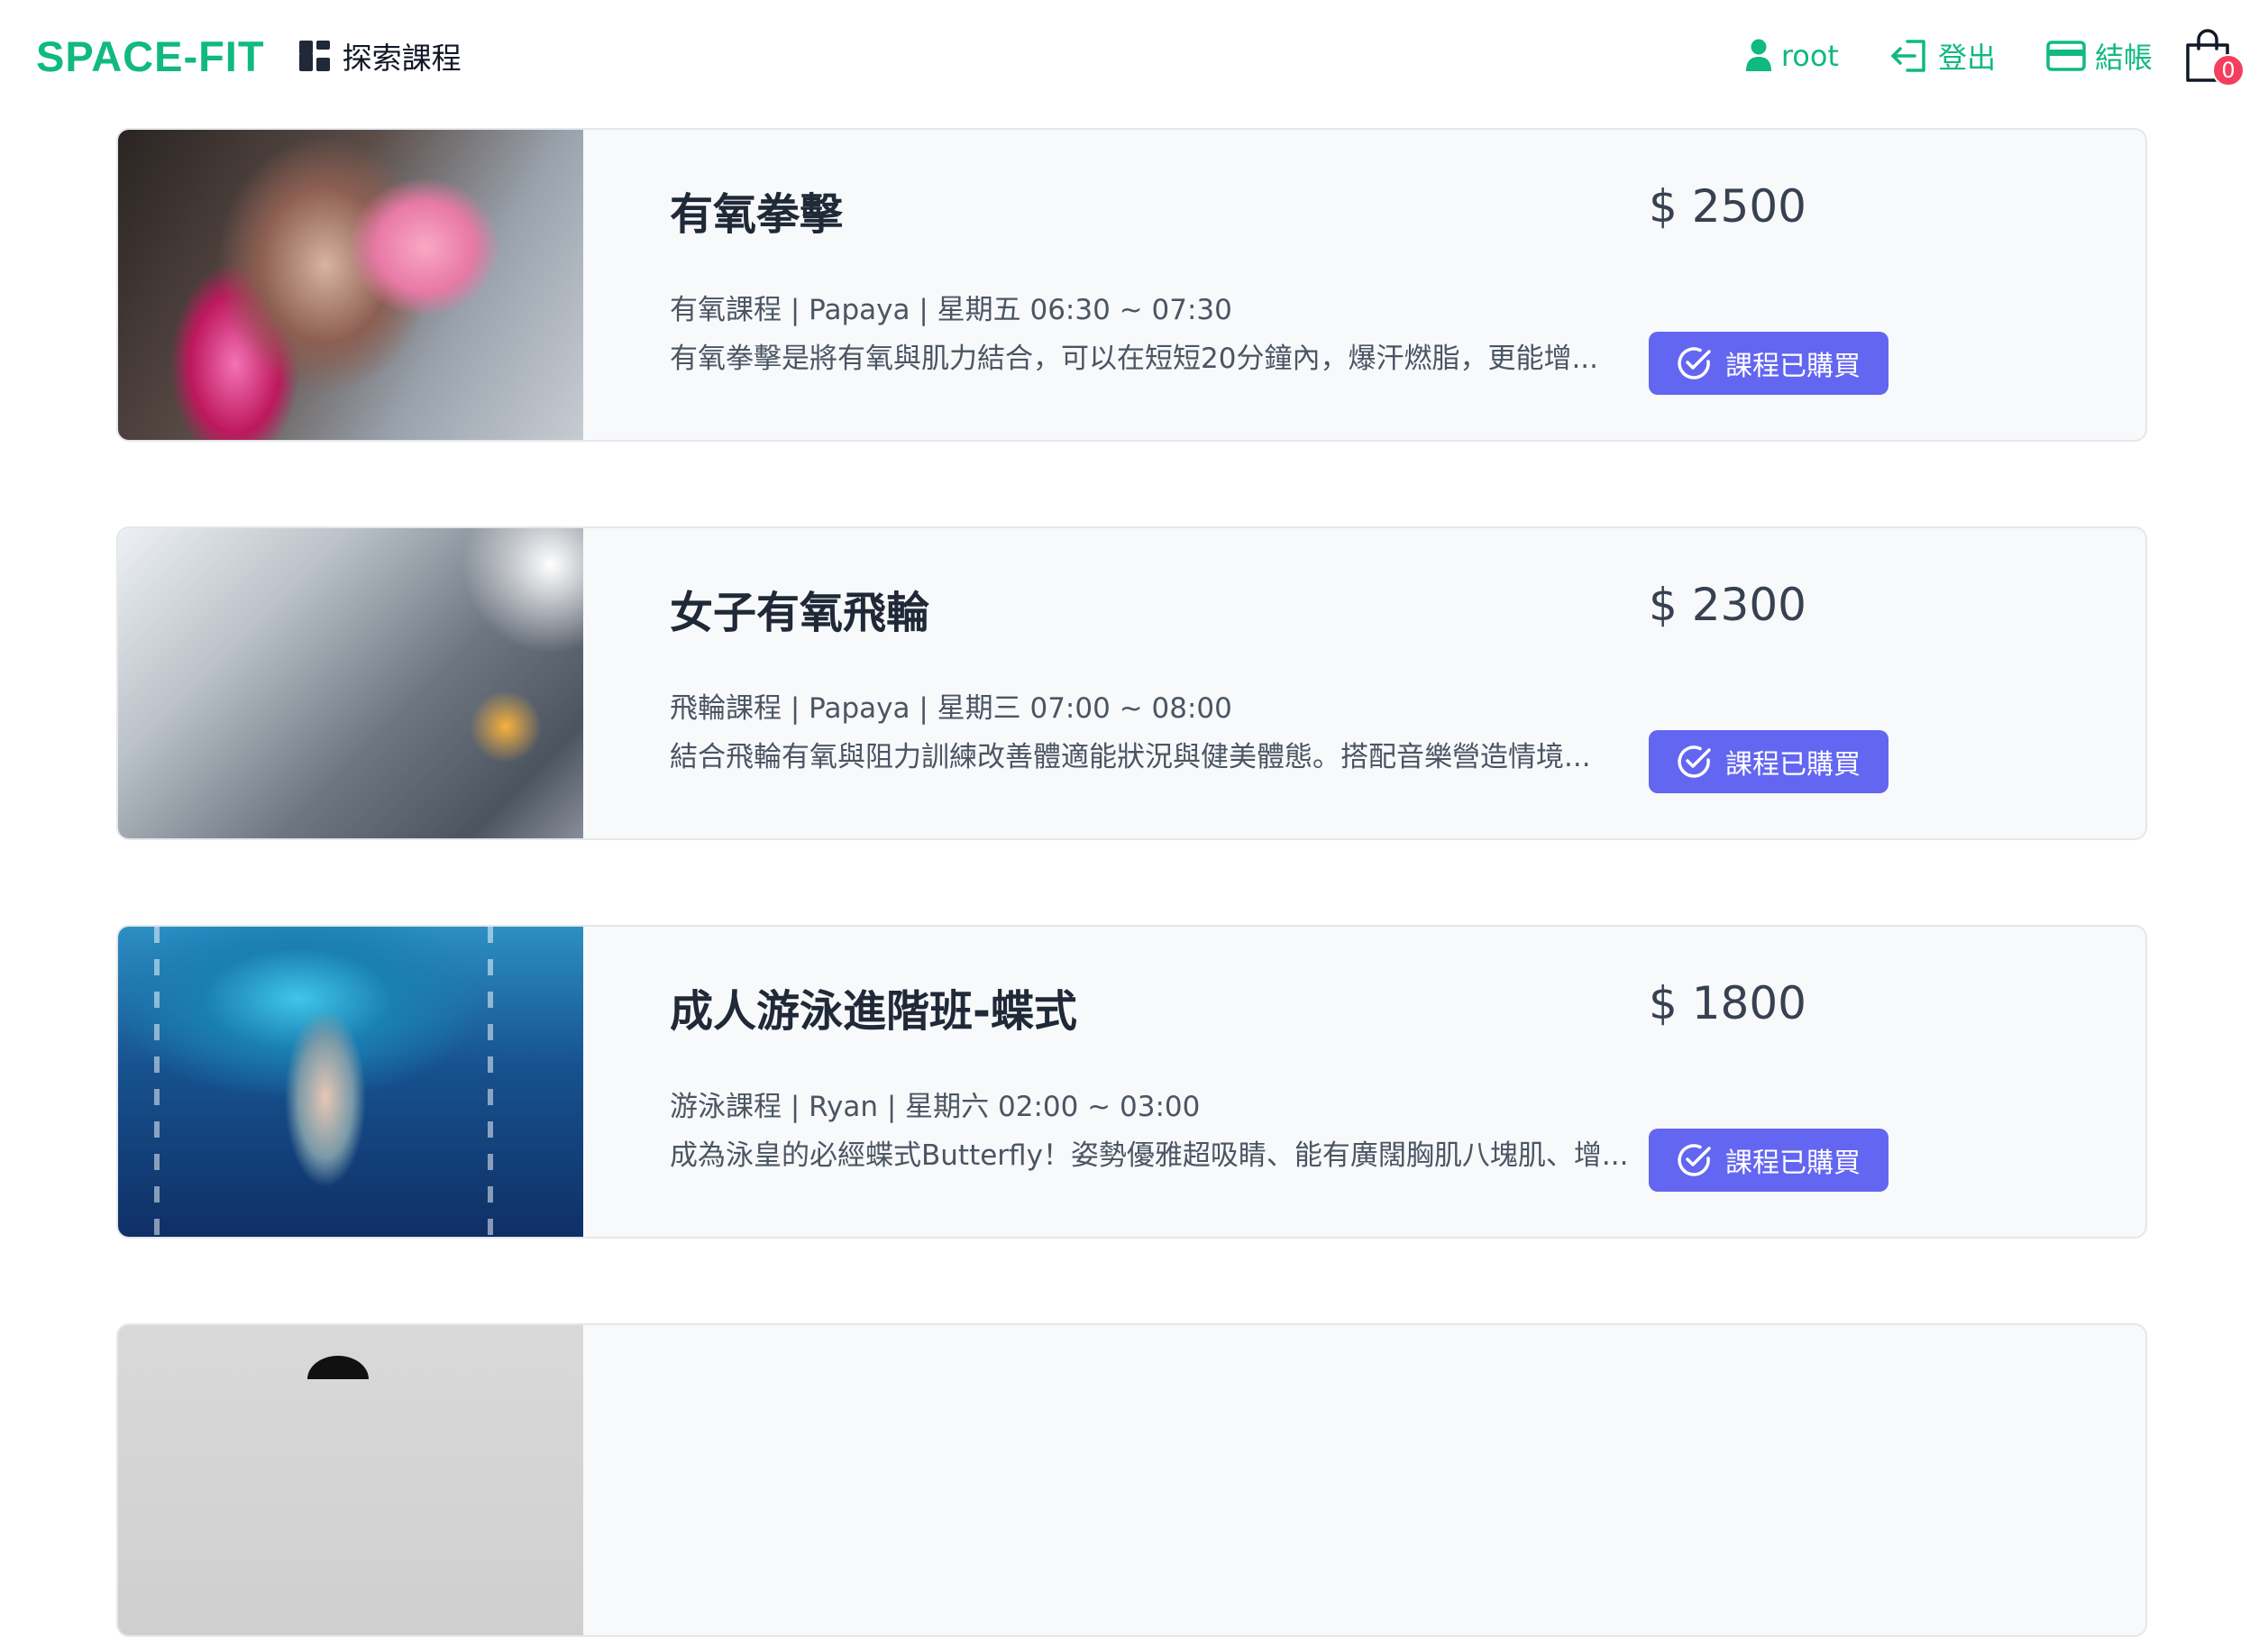  What do you see at coordinates (1728, 206) in the screenshot?
I see `course-price: $ 2500` at bounding box center [1728, 206].